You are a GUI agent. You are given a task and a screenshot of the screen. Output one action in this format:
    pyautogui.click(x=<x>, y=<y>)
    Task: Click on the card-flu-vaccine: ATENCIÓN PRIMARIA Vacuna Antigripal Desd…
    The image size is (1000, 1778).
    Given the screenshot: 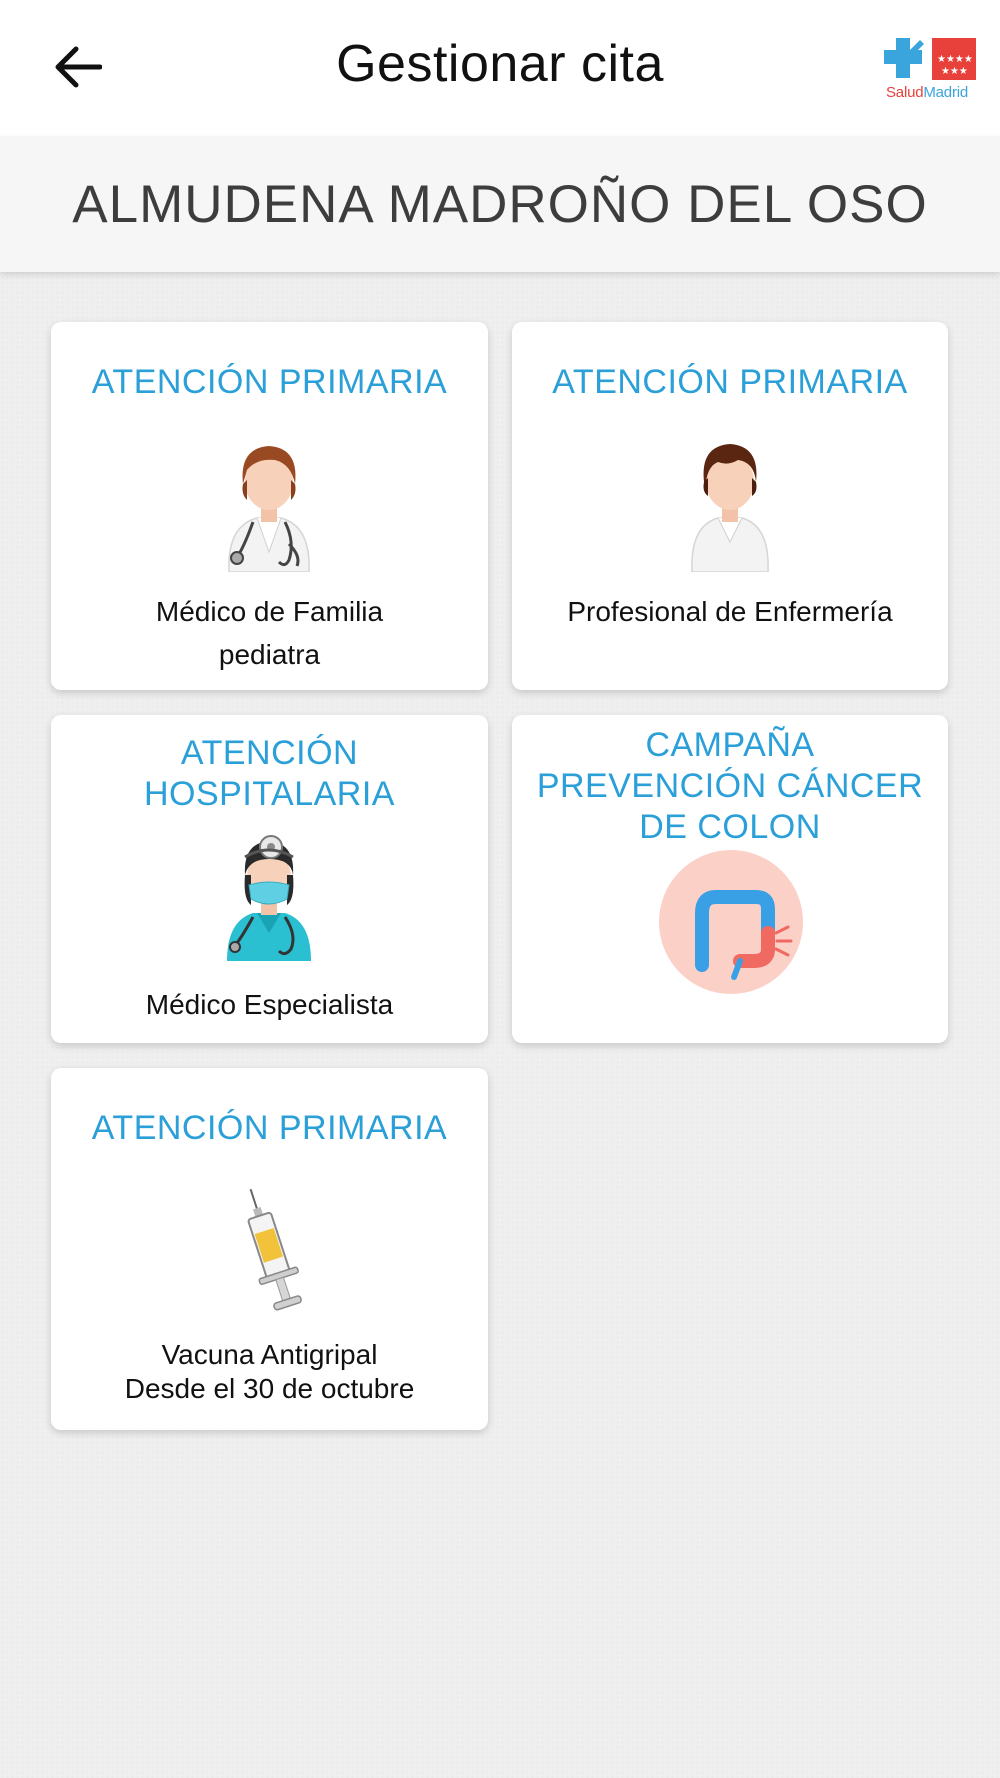 What is the action you would take?
    pyautogui.click(x=269, y=1249)
    